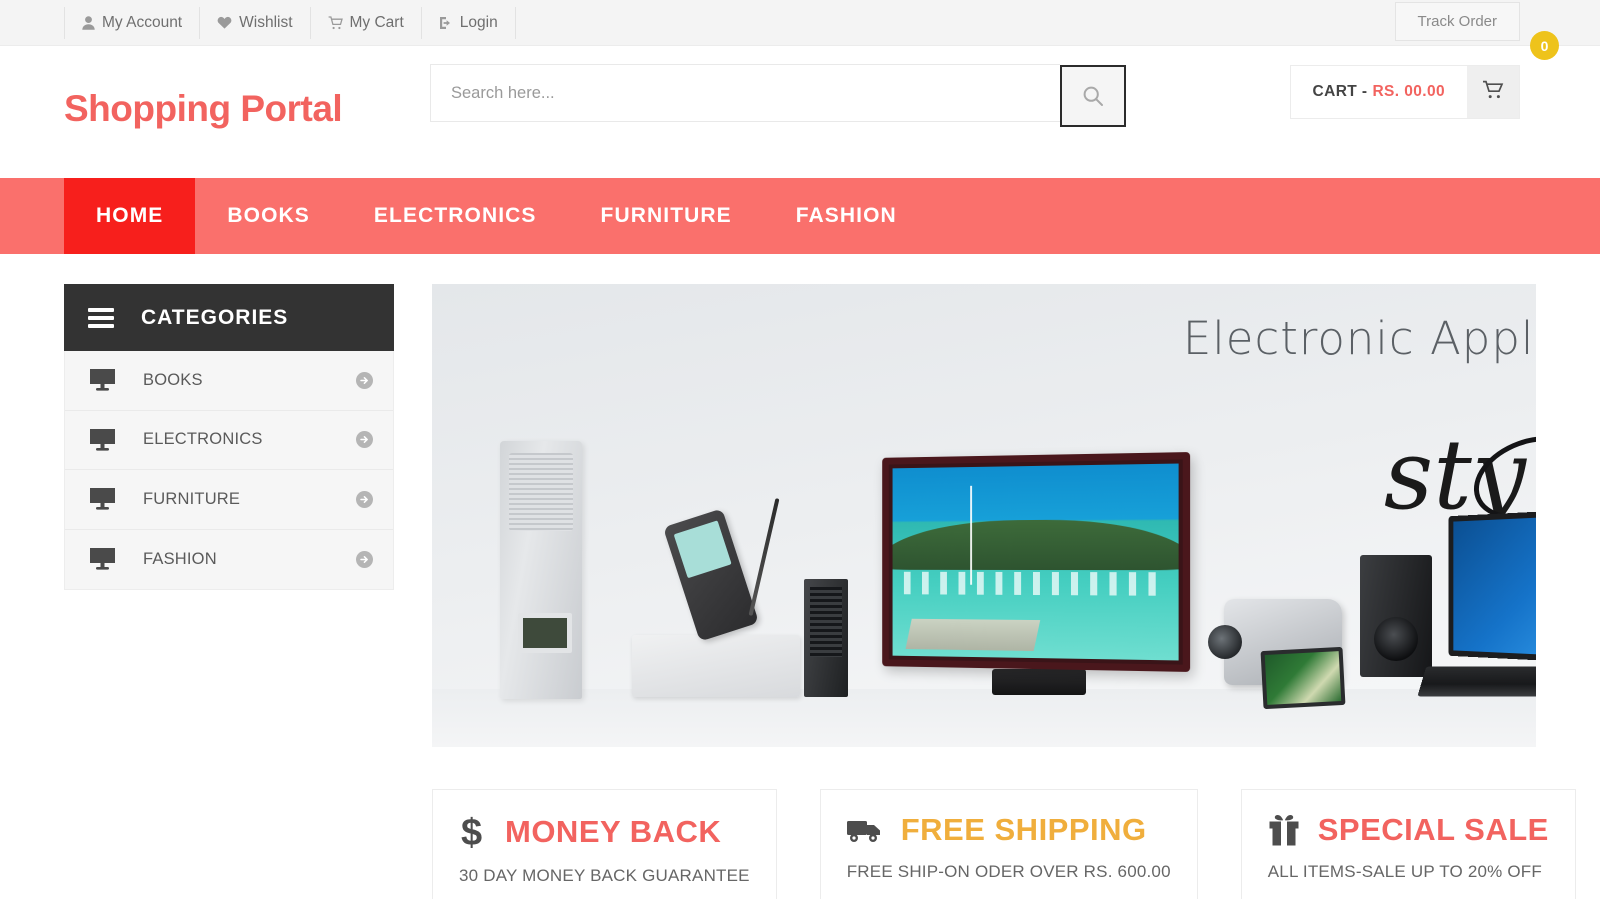 Image resolution: width=1600 pixels, height=899 pixels. I want to click on categories-list: BOOKS ELECTRONICS FURNITURE FASHION, so click(229, 470).